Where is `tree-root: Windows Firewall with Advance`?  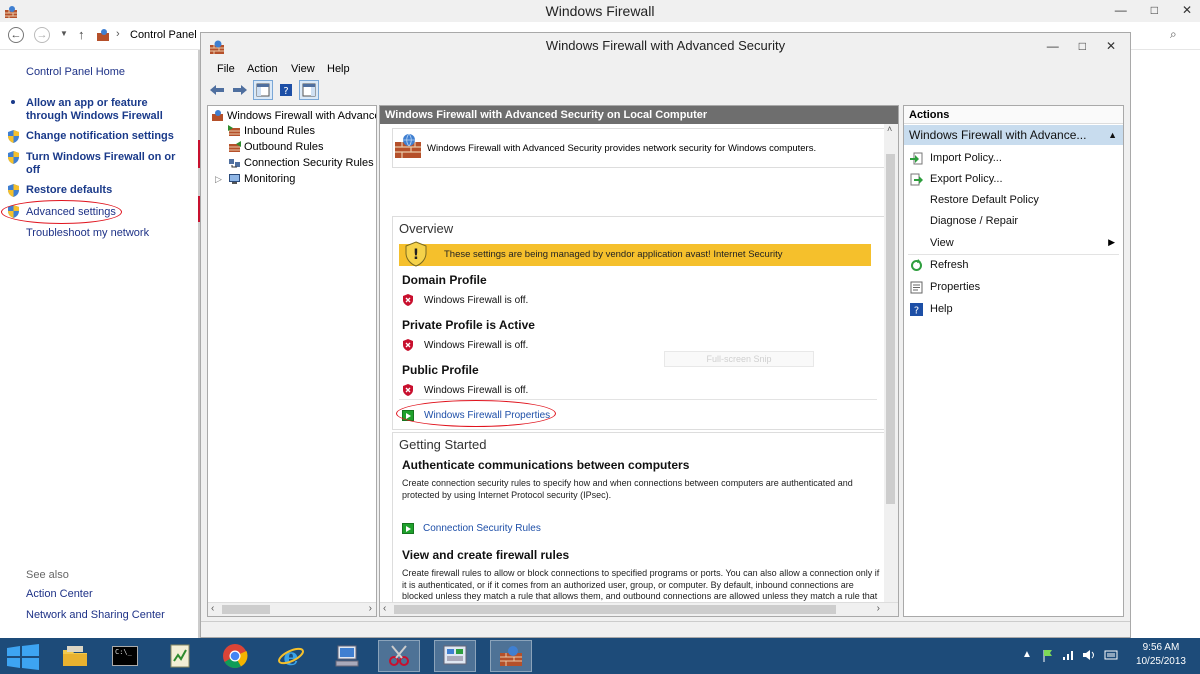 tree-root: Windows Firewall with Advance is located at coordinates (301, 116).